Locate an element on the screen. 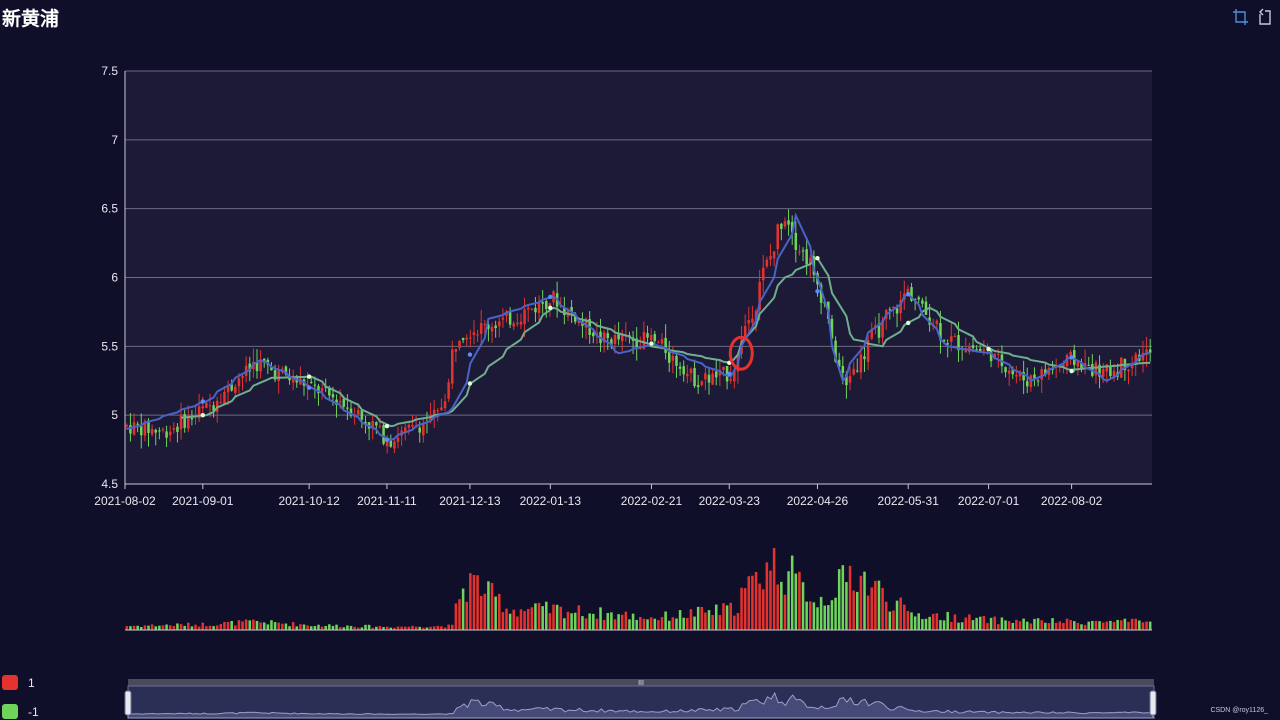 The width and height of the screenshot is (1280, 720). y-tick-label: 5 is located at coordinates (114, 415).